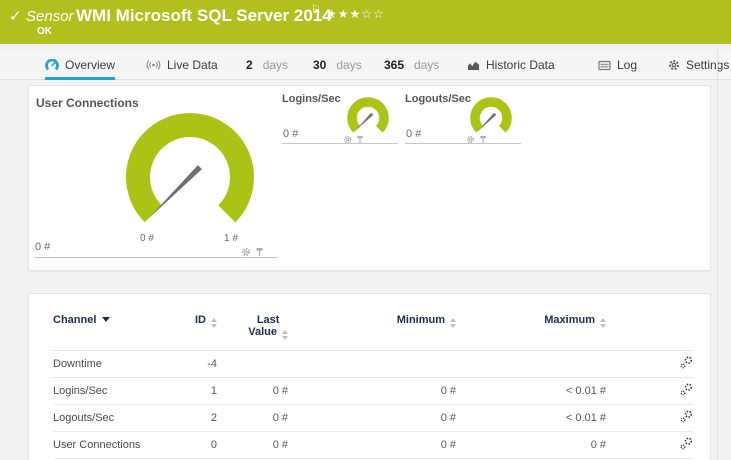  Describe the element at coordinates (649, 326) in the screenshot. I see `header-actions` at that location.